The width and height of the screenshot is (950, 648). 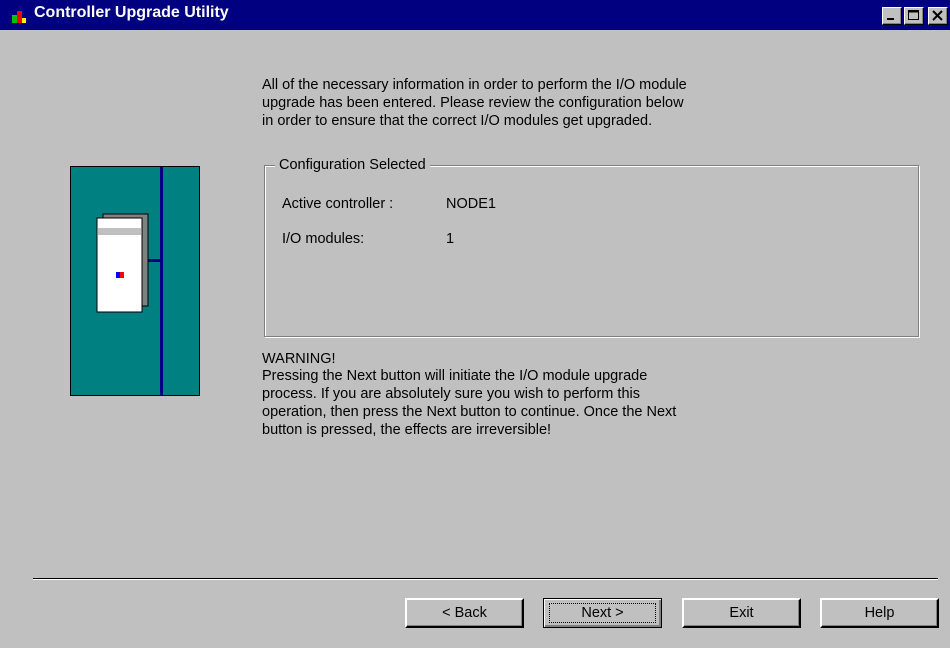 I want to click on maximize-icon, so click(x=913, y=15).